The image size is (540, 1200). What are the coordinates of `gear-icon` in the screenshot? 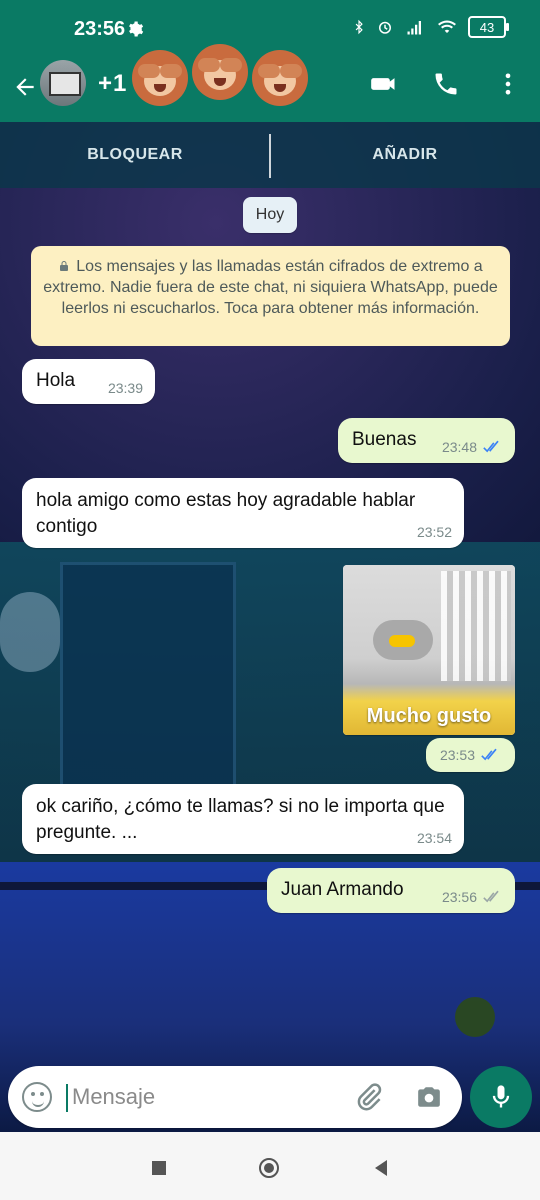 It's located at (136, 29).